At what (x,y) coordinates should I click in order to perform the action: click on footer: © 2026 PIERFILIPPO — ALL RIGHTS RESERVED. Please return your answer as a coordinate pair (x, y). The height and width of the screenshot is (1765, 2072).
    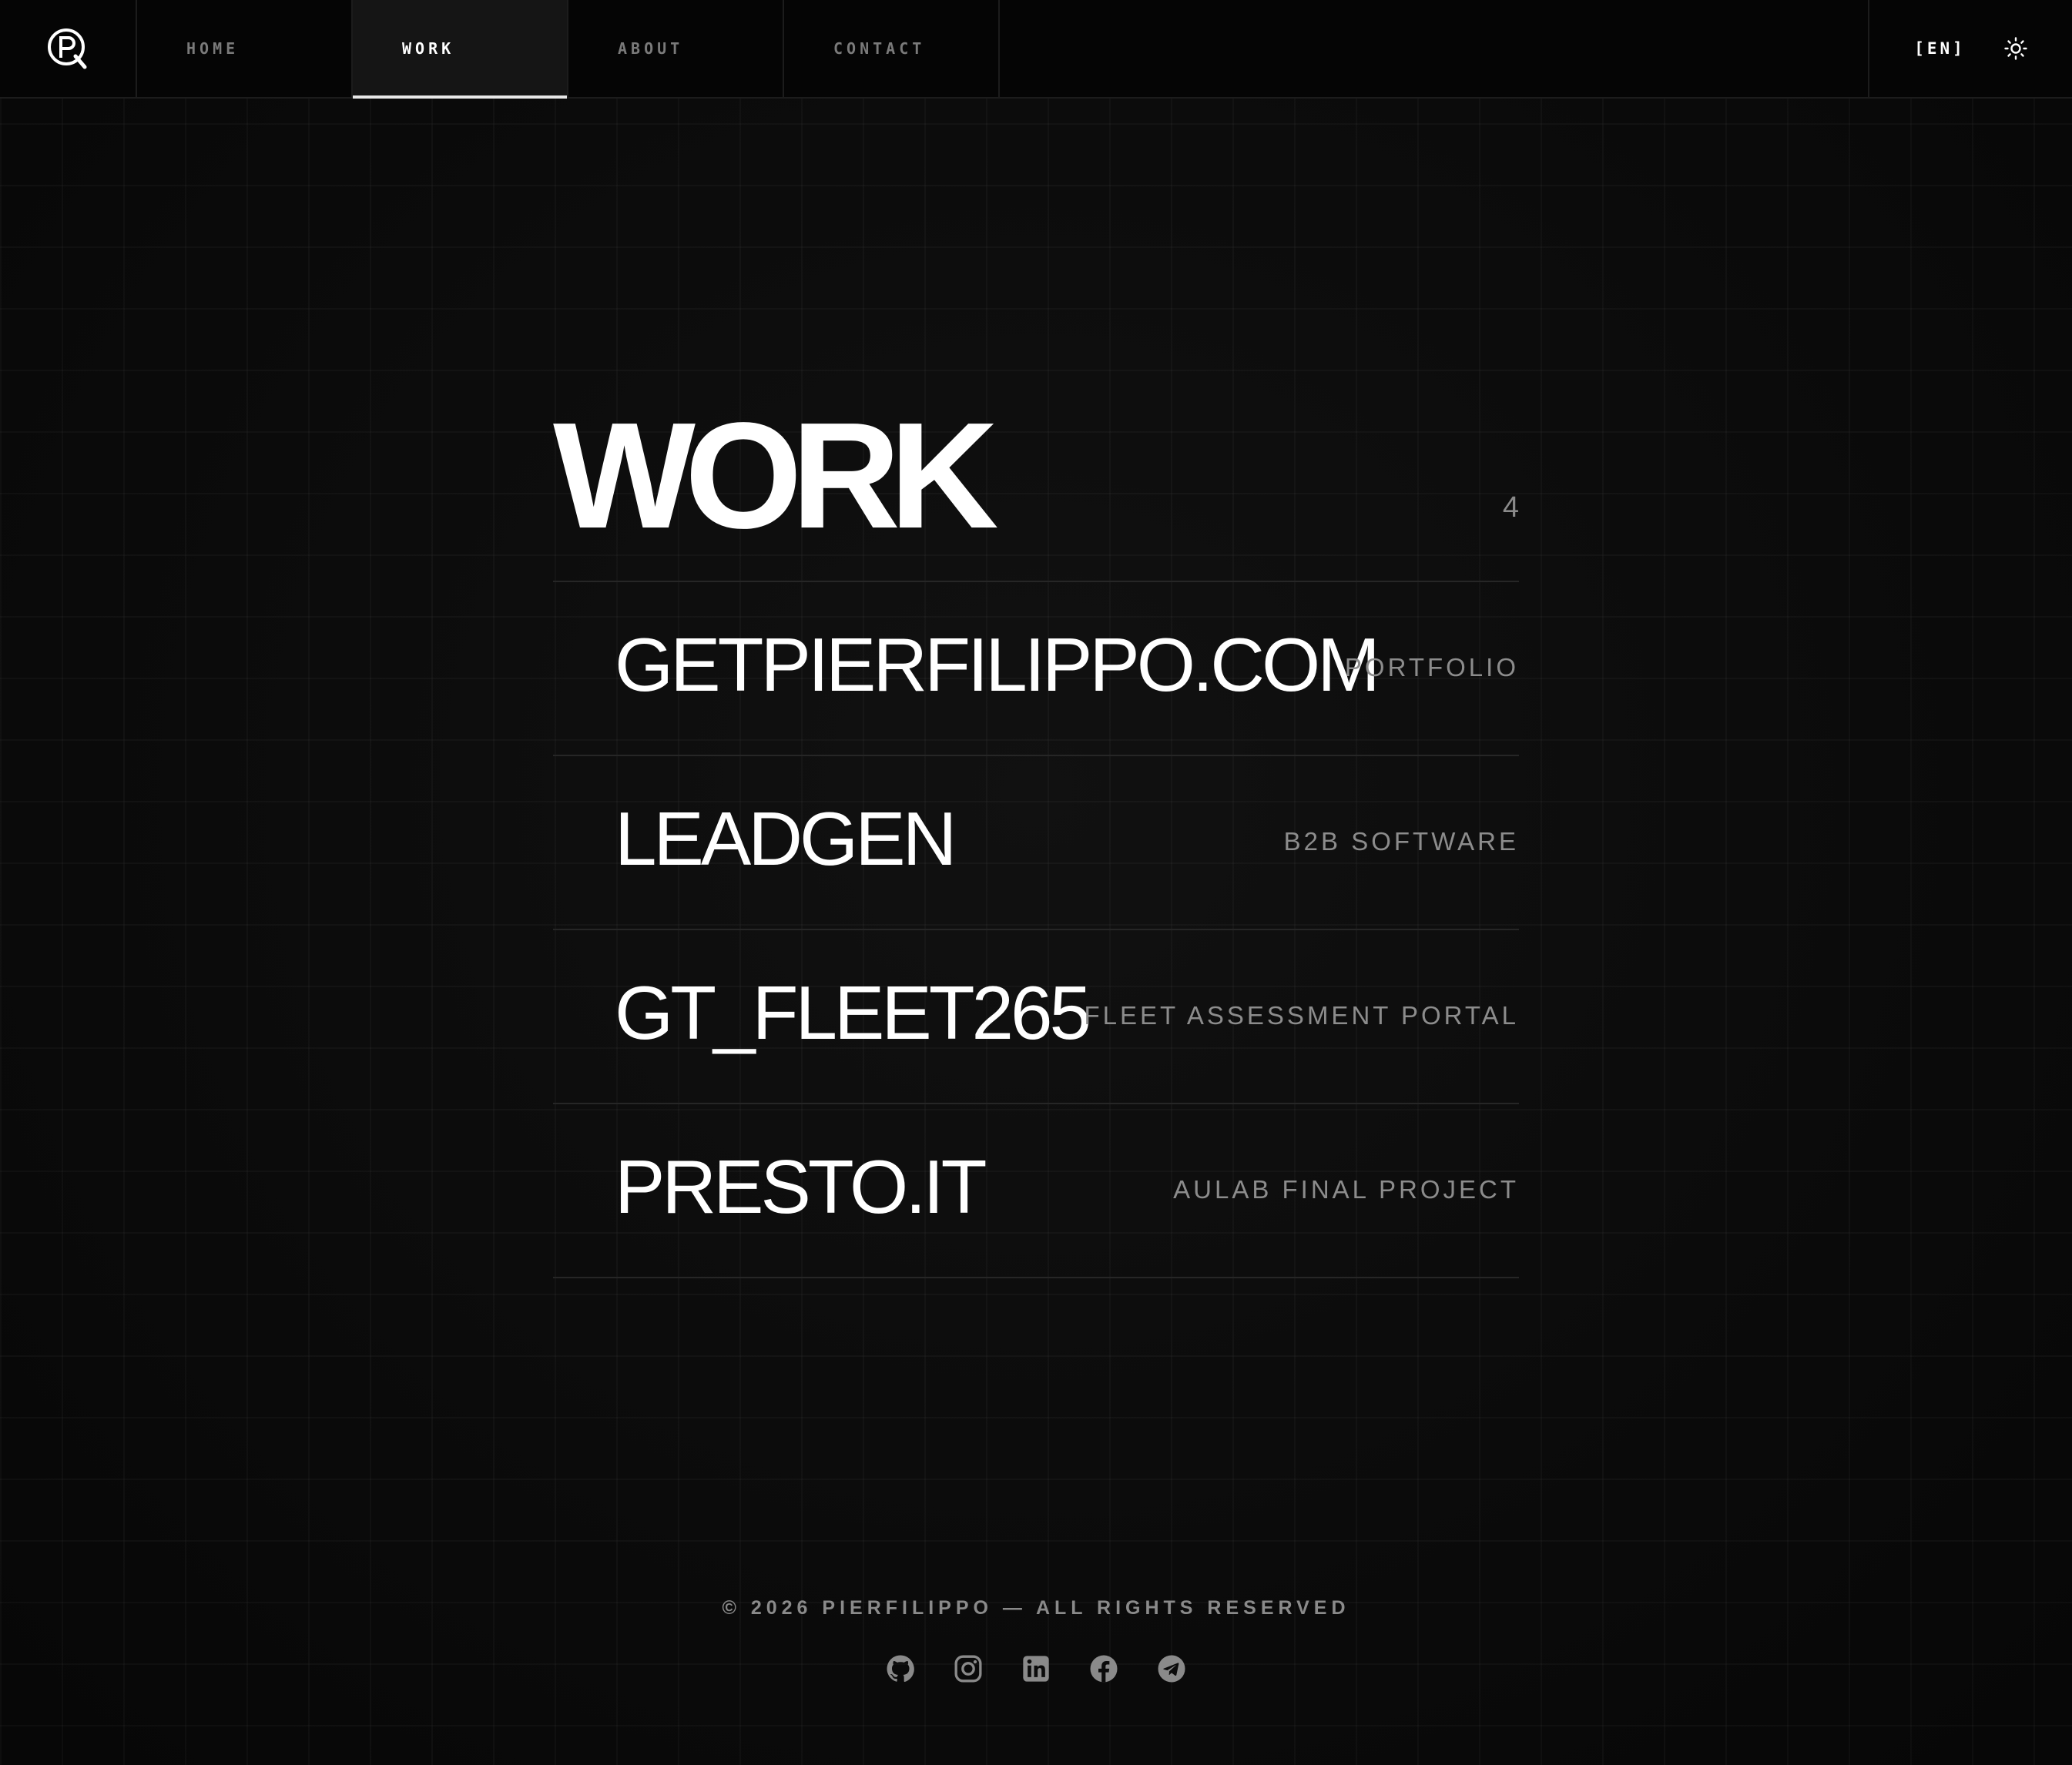
    Looking at the image, I should click on (1036, 1640).